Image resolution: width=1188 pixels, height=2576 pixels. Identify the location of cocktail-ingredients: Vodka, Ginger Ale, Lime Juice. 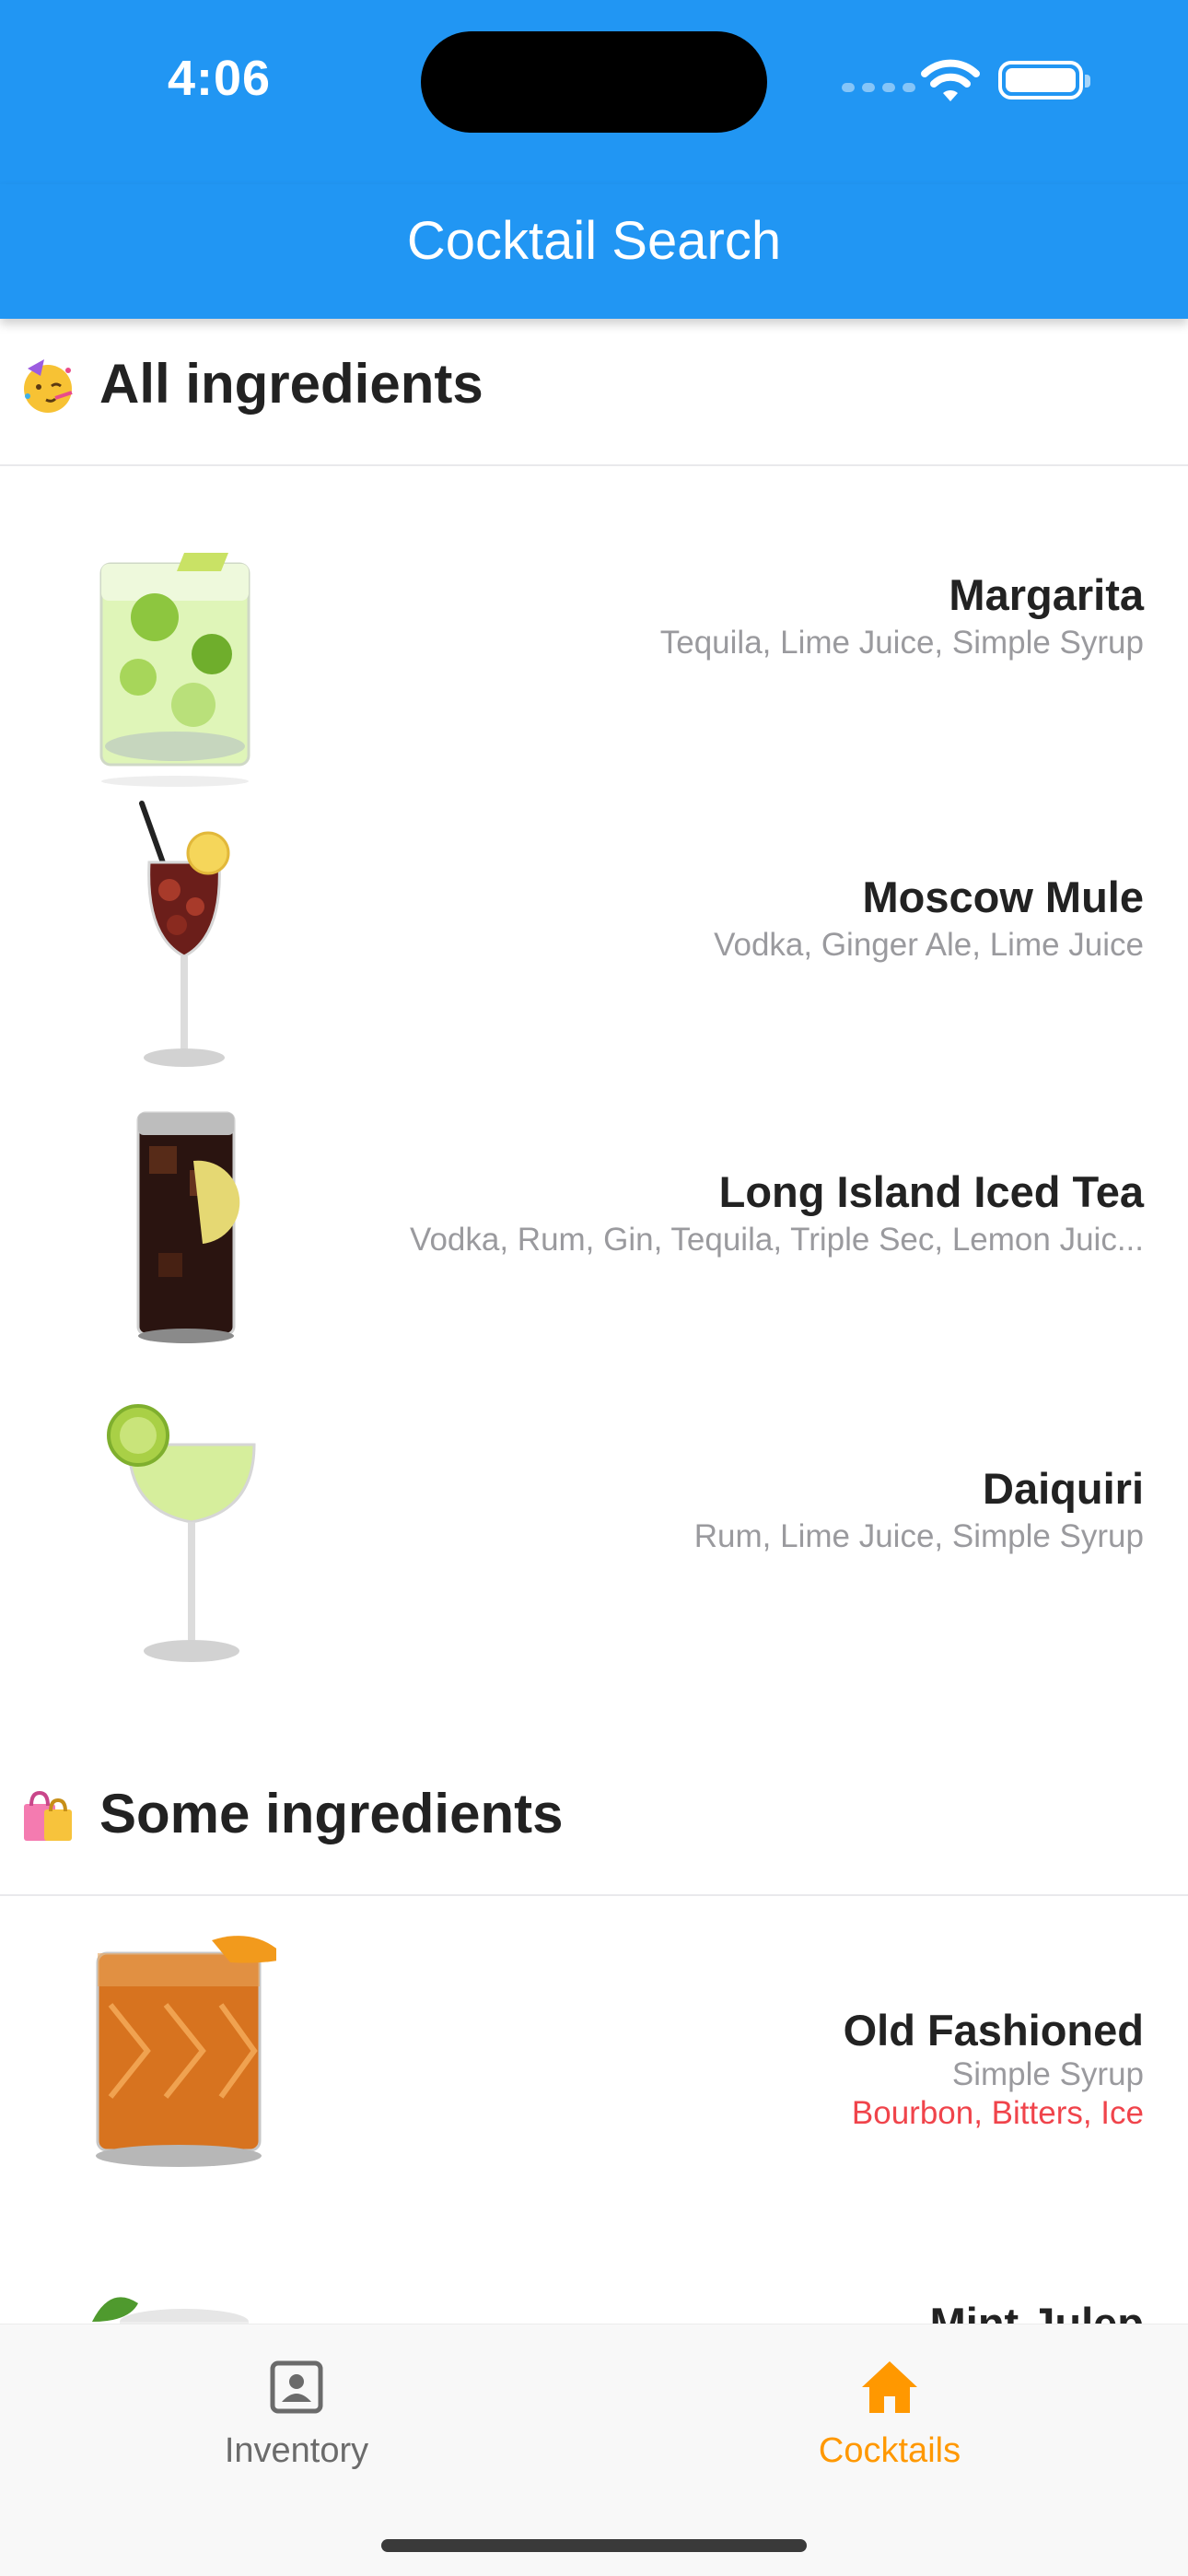
(929, 945).